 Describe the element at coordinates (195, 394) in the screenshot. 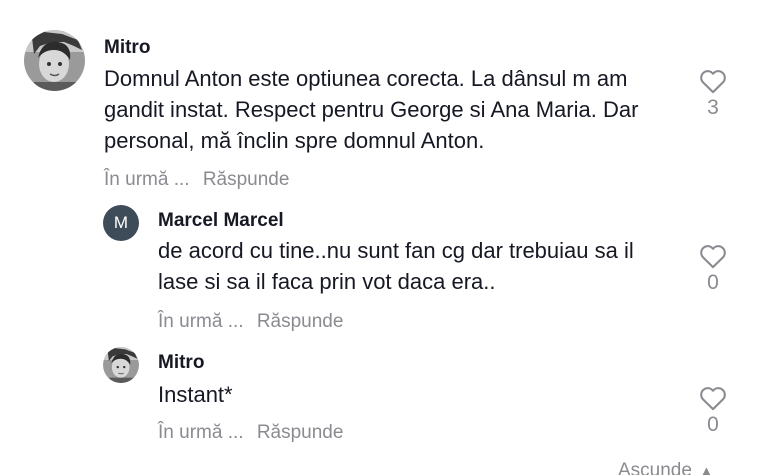

I see `comment-text: Instant*` at that location.